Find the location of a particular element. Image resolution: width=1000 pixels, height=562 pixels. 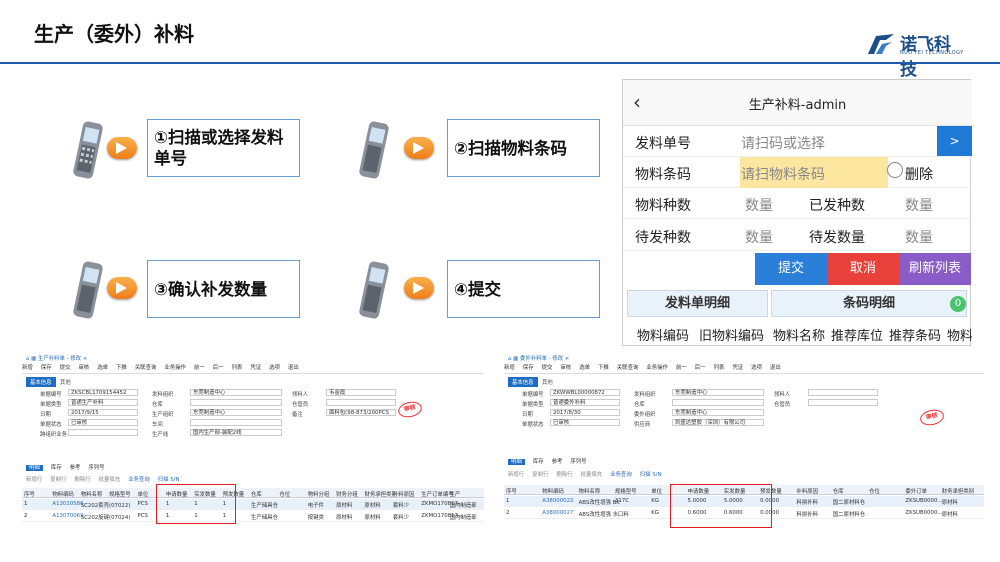

arrow-right-icon is located at coordinates (419, 148).